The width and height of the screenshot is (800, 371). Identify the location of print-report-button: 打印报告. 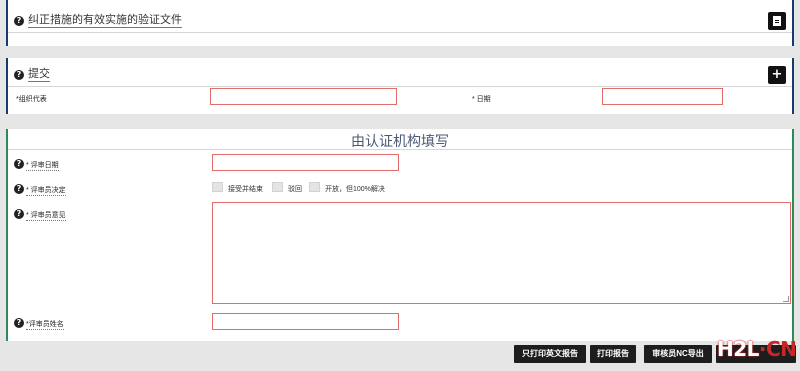
(613, 354).